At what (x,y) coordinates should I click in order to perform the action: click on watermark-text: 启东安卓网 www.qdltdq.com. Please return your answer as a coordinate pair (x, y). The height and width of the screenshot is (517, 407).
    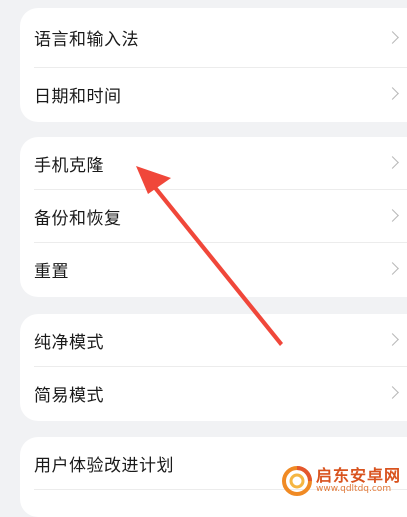
    Looking at the image, I should click on (359, 479).